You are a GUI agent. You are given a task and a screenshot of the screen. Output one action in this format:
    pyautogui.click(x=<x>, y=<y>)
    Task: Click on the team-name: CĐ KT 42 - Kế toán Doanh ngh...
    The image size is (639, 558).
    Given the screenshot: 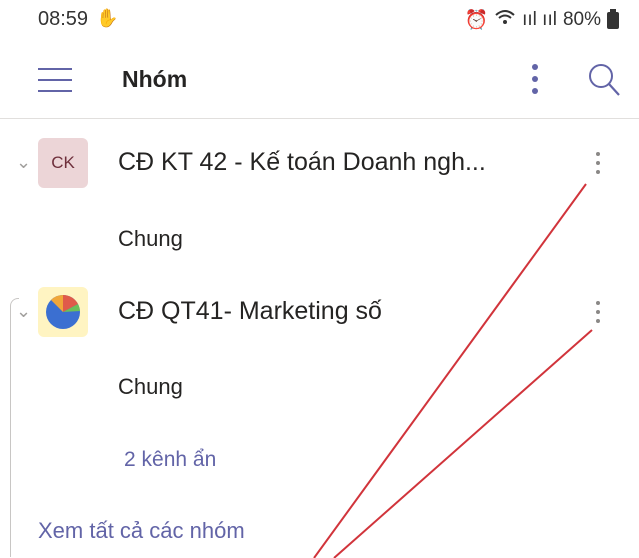 What is the action you would take?
    pyautogui.click(x=302, y=162)
    